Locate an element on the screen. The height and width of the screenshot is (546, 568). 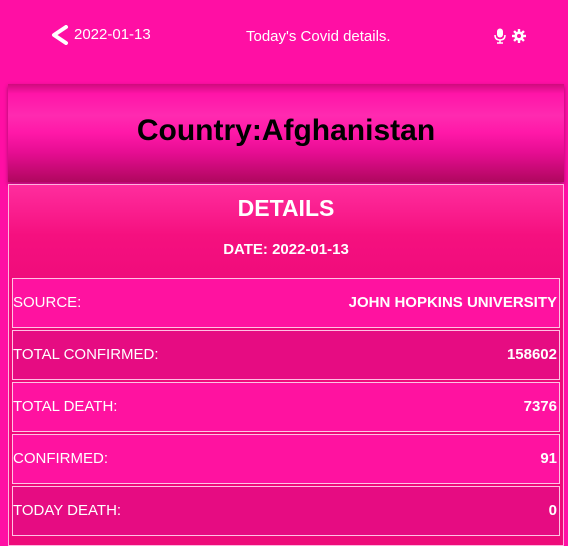
row-label: TOTAL DEATH: is located at coordinates (65, 406).